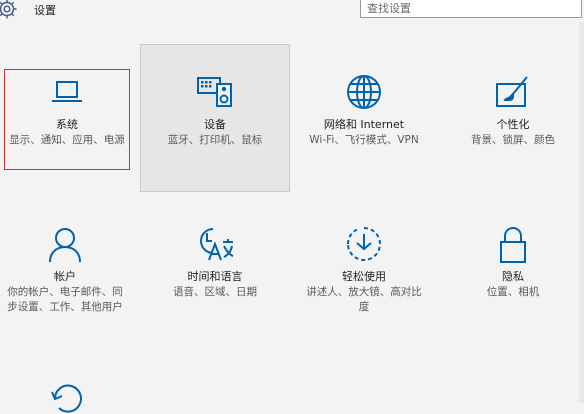 The image size is (584, 414). What do you see at coordinates (364, 92) in the screenshot?
I see `globe-icon` at bounding box center [364, 92].